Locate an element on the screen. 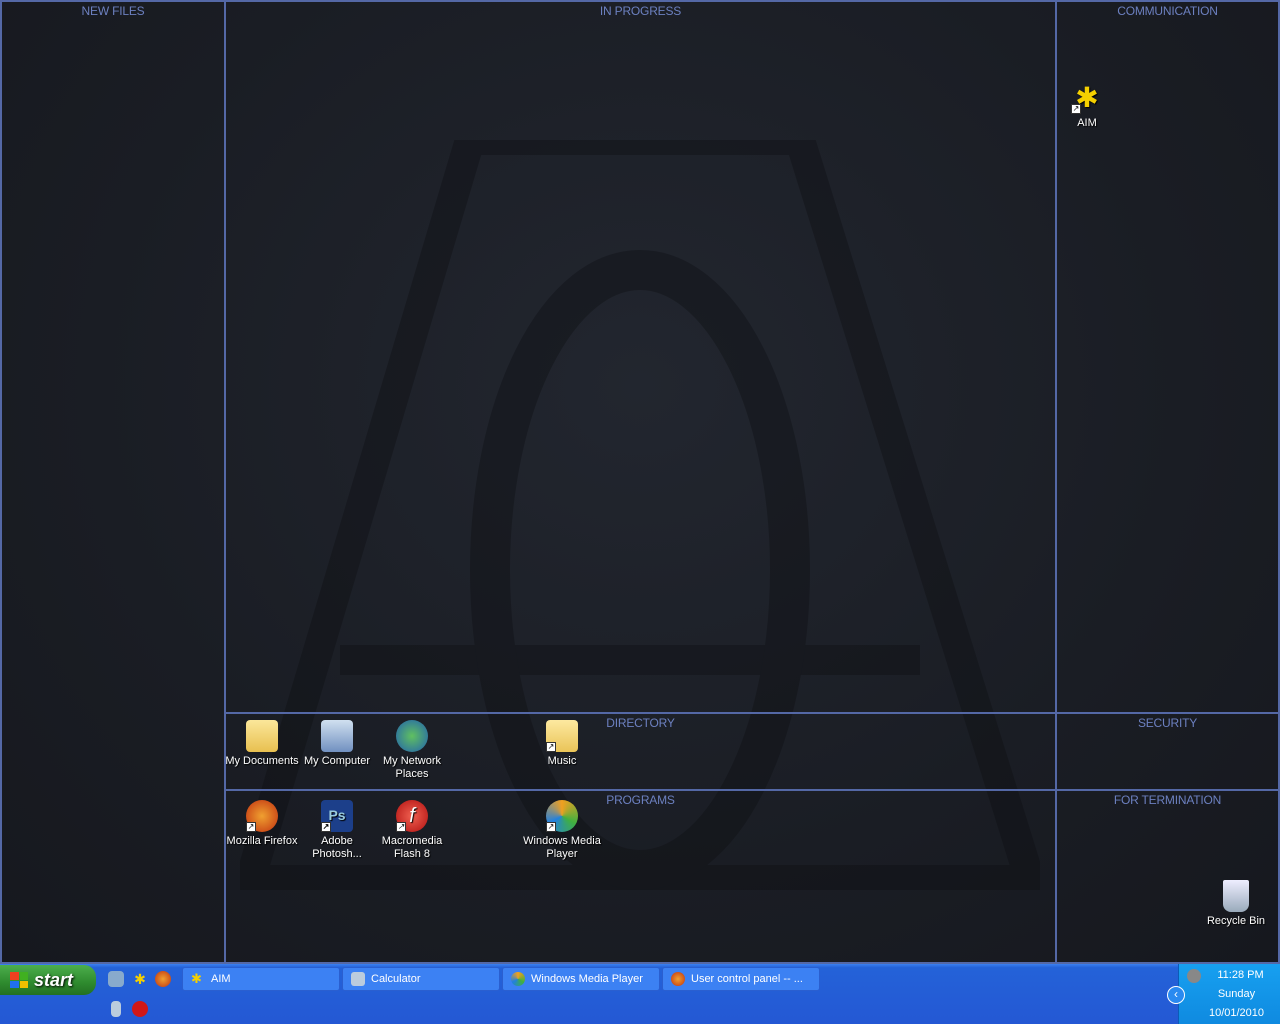 The width and height of the screenshot is (1280, 1024). desktop-icon-recycle-bin: Recycle Bin is located at coordinates (1236, 904).